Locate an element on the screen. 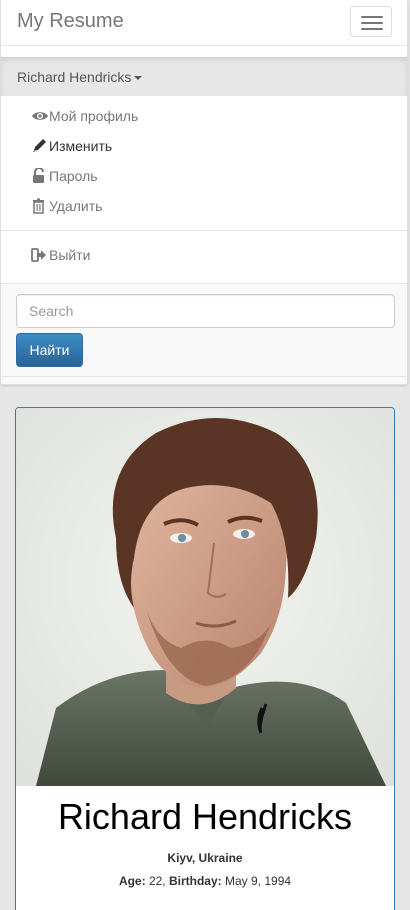 The image size is (410, 910). profile-location: Kiyv, Ukraine is located at coordinates (205, 858).